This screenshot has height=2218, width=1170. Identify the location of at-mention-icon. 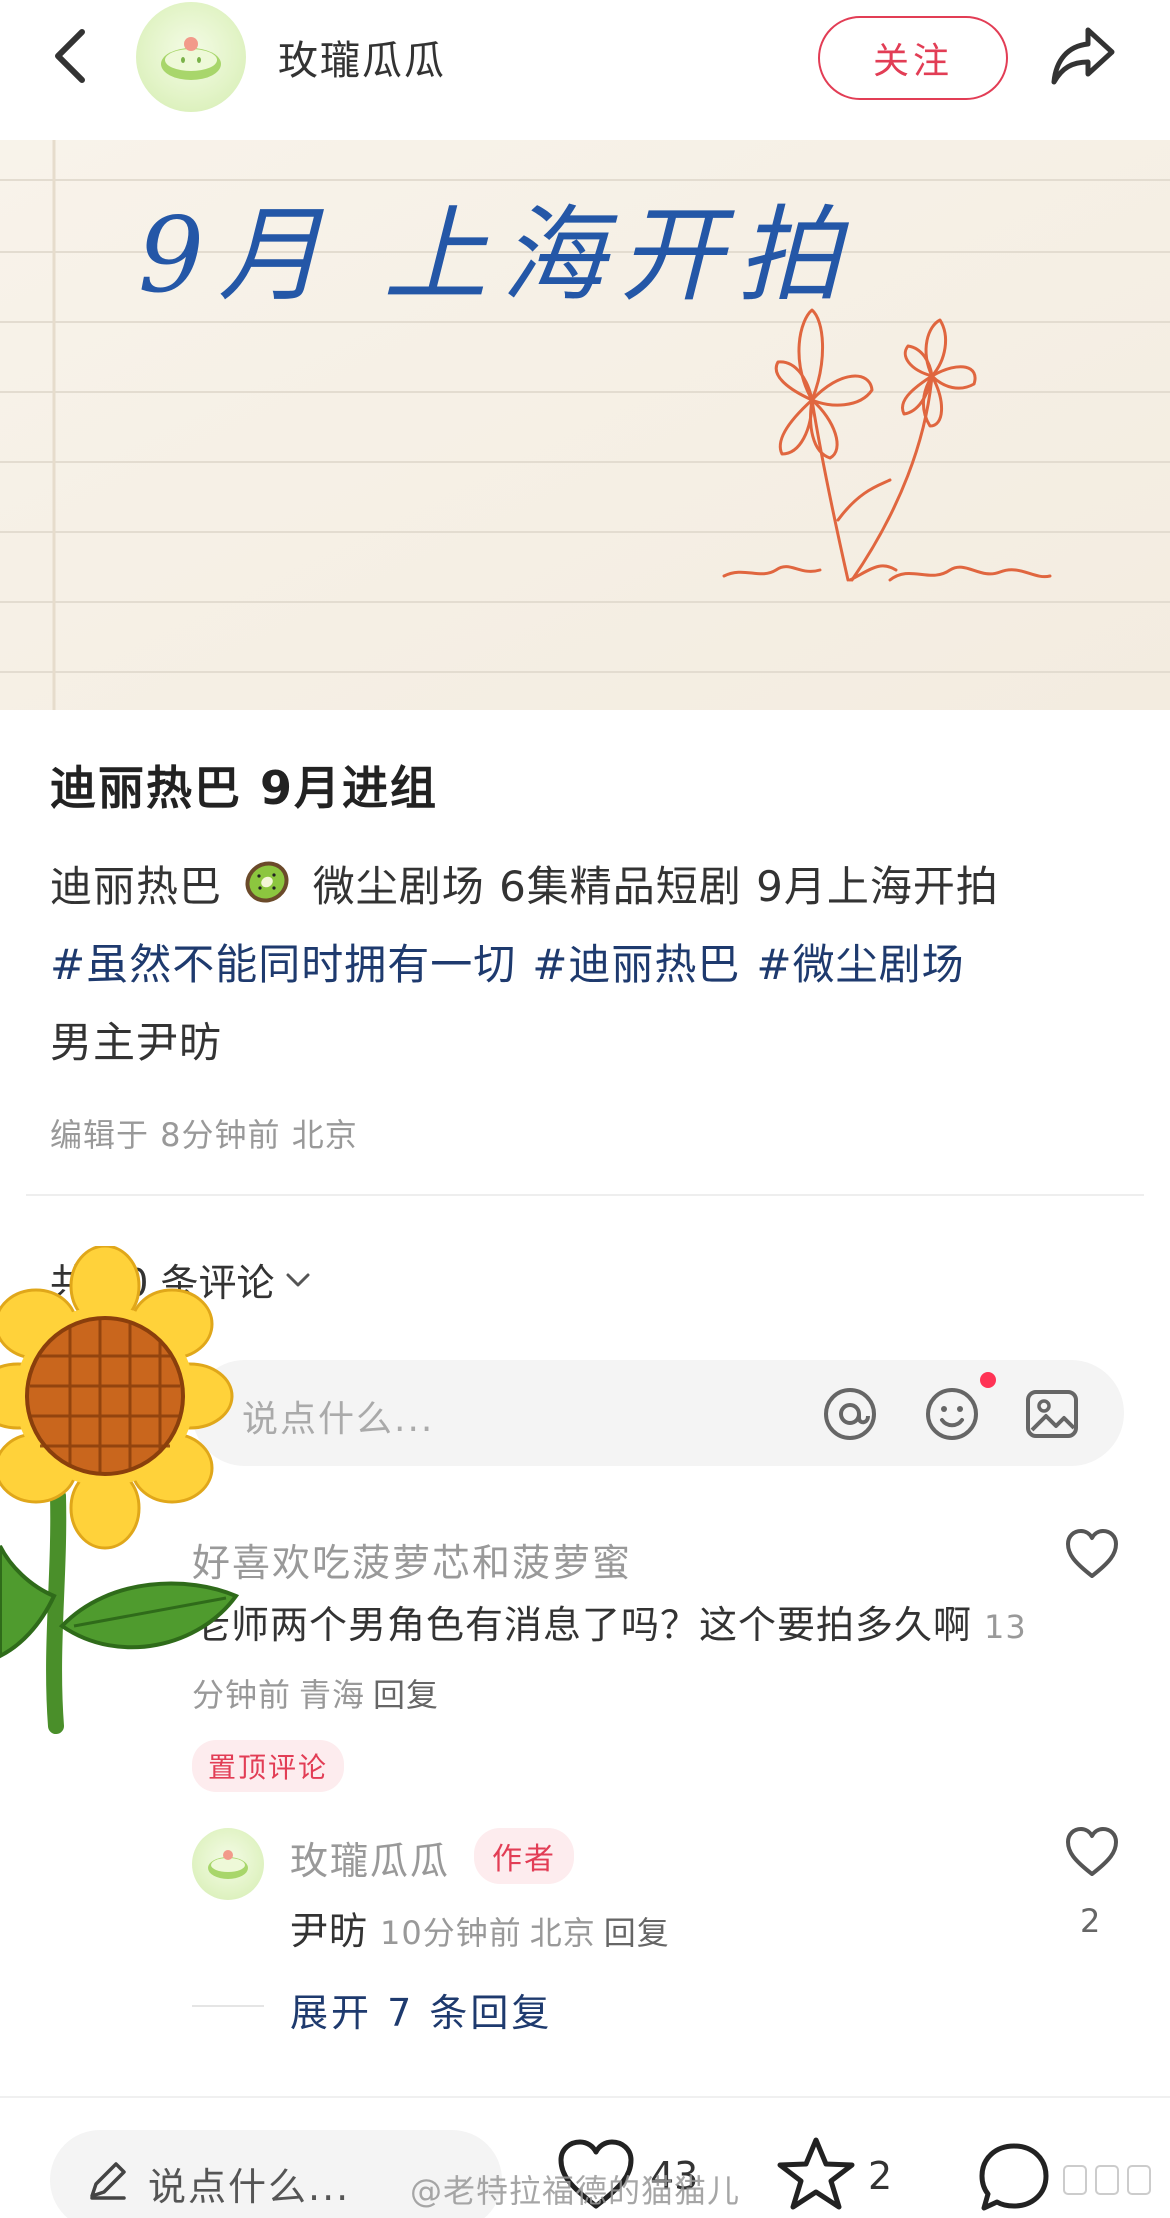
(850, 1414).